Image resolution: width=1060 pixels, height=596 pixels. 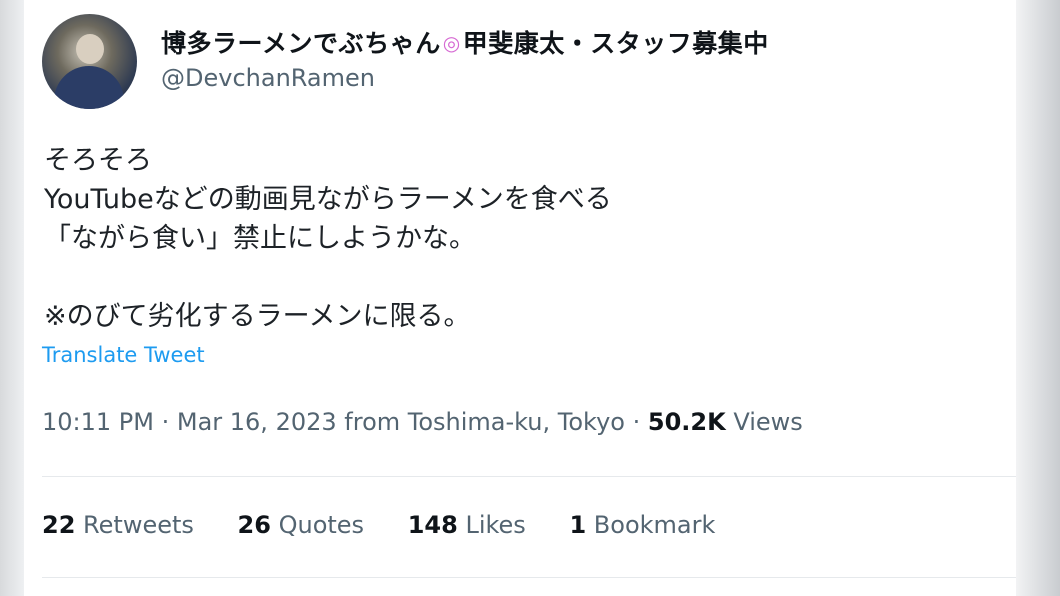 What do you see at coordinates (254, 525) in the screenshot?
I see `quotes-count: 26` at bounding box center [254, 525].